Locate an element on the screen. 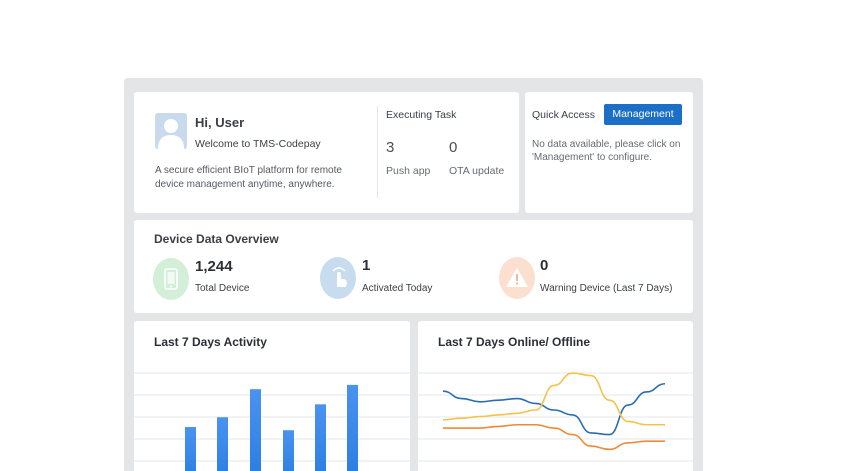  activated-today-label: Activated Today is located at coordinates (397, 288).